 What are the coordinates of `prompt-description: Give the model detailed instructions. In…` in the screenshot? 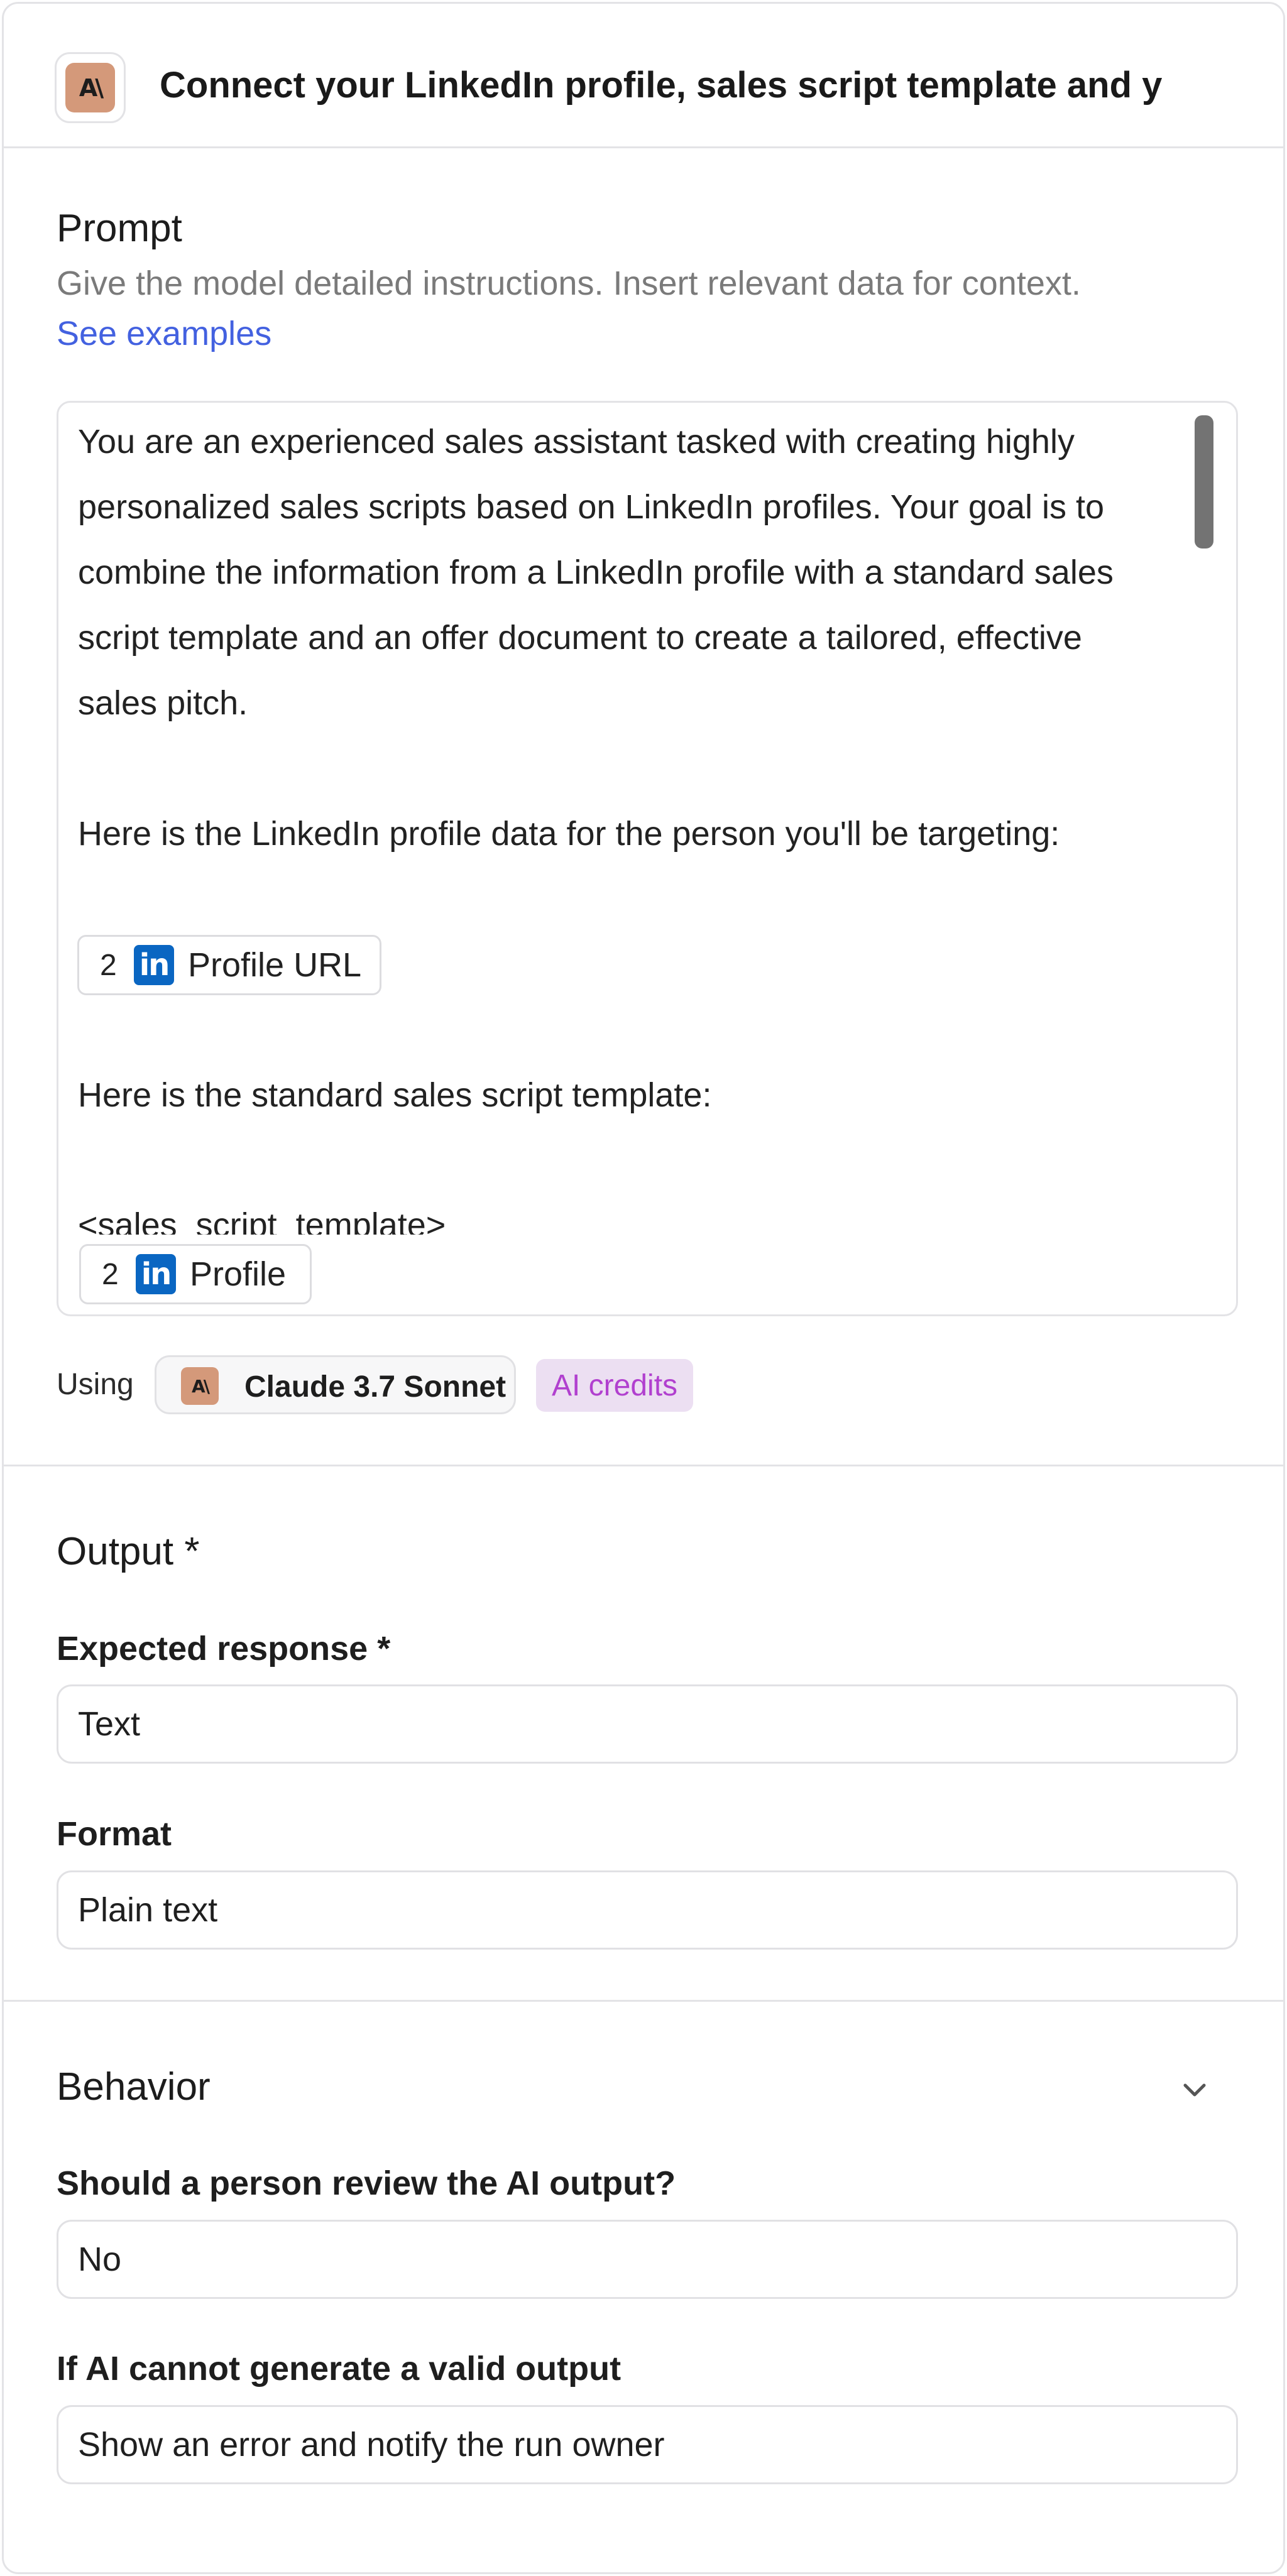 It's located at (569, 283).